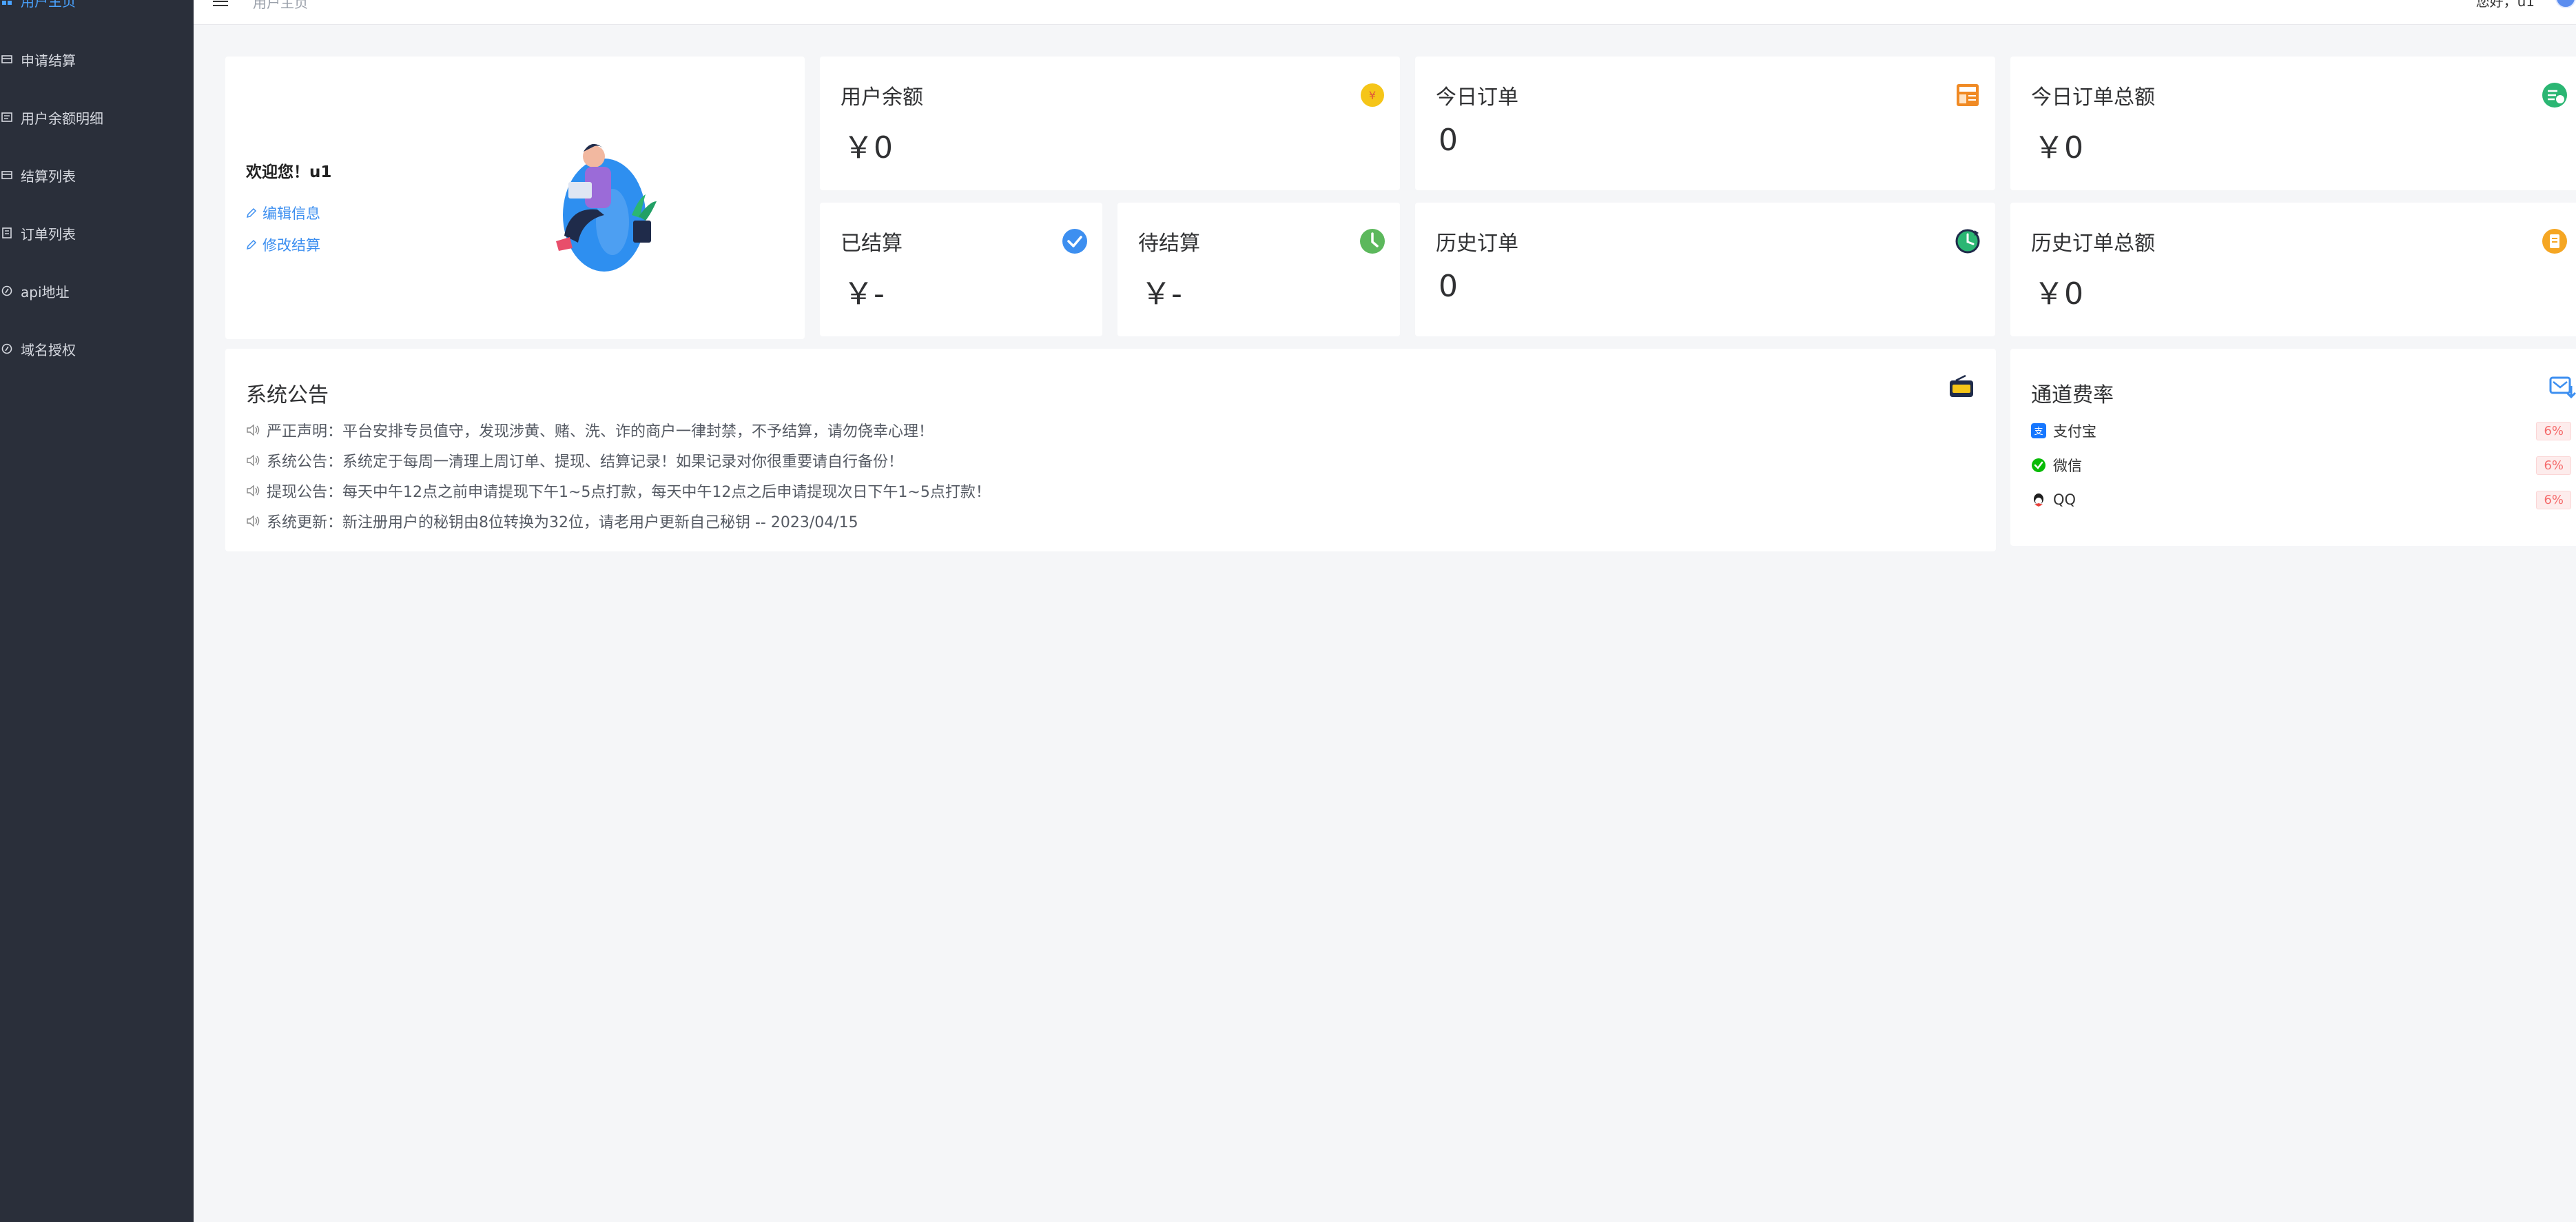 The height and width of the screenshot is (1222, 2576). Describe the element at coordinates (1705, 124) in the screenshot. I see `stat-card-today-orders: 今日订单 0` at that location.